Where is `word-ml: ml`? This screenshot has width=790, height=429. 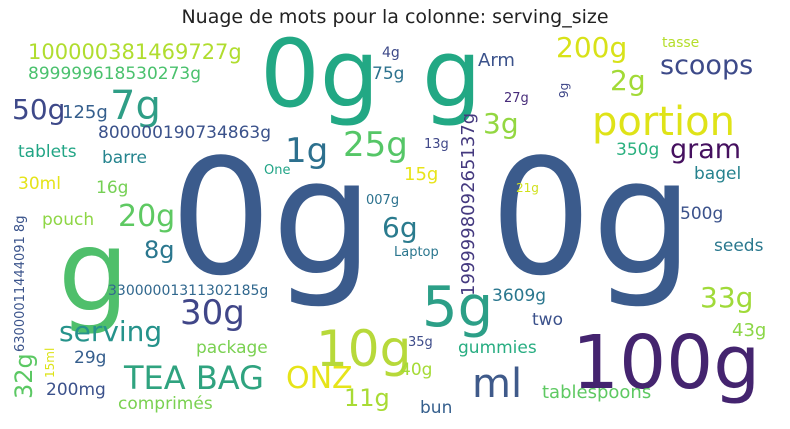
word-ml: ml is located at coordinates (497, 384).